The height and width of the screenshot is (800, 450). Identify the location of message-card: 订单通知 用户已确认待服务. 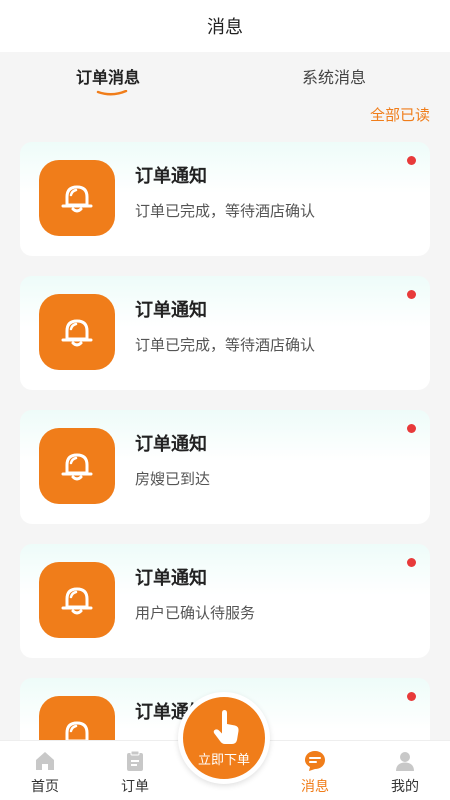
(225, 601).